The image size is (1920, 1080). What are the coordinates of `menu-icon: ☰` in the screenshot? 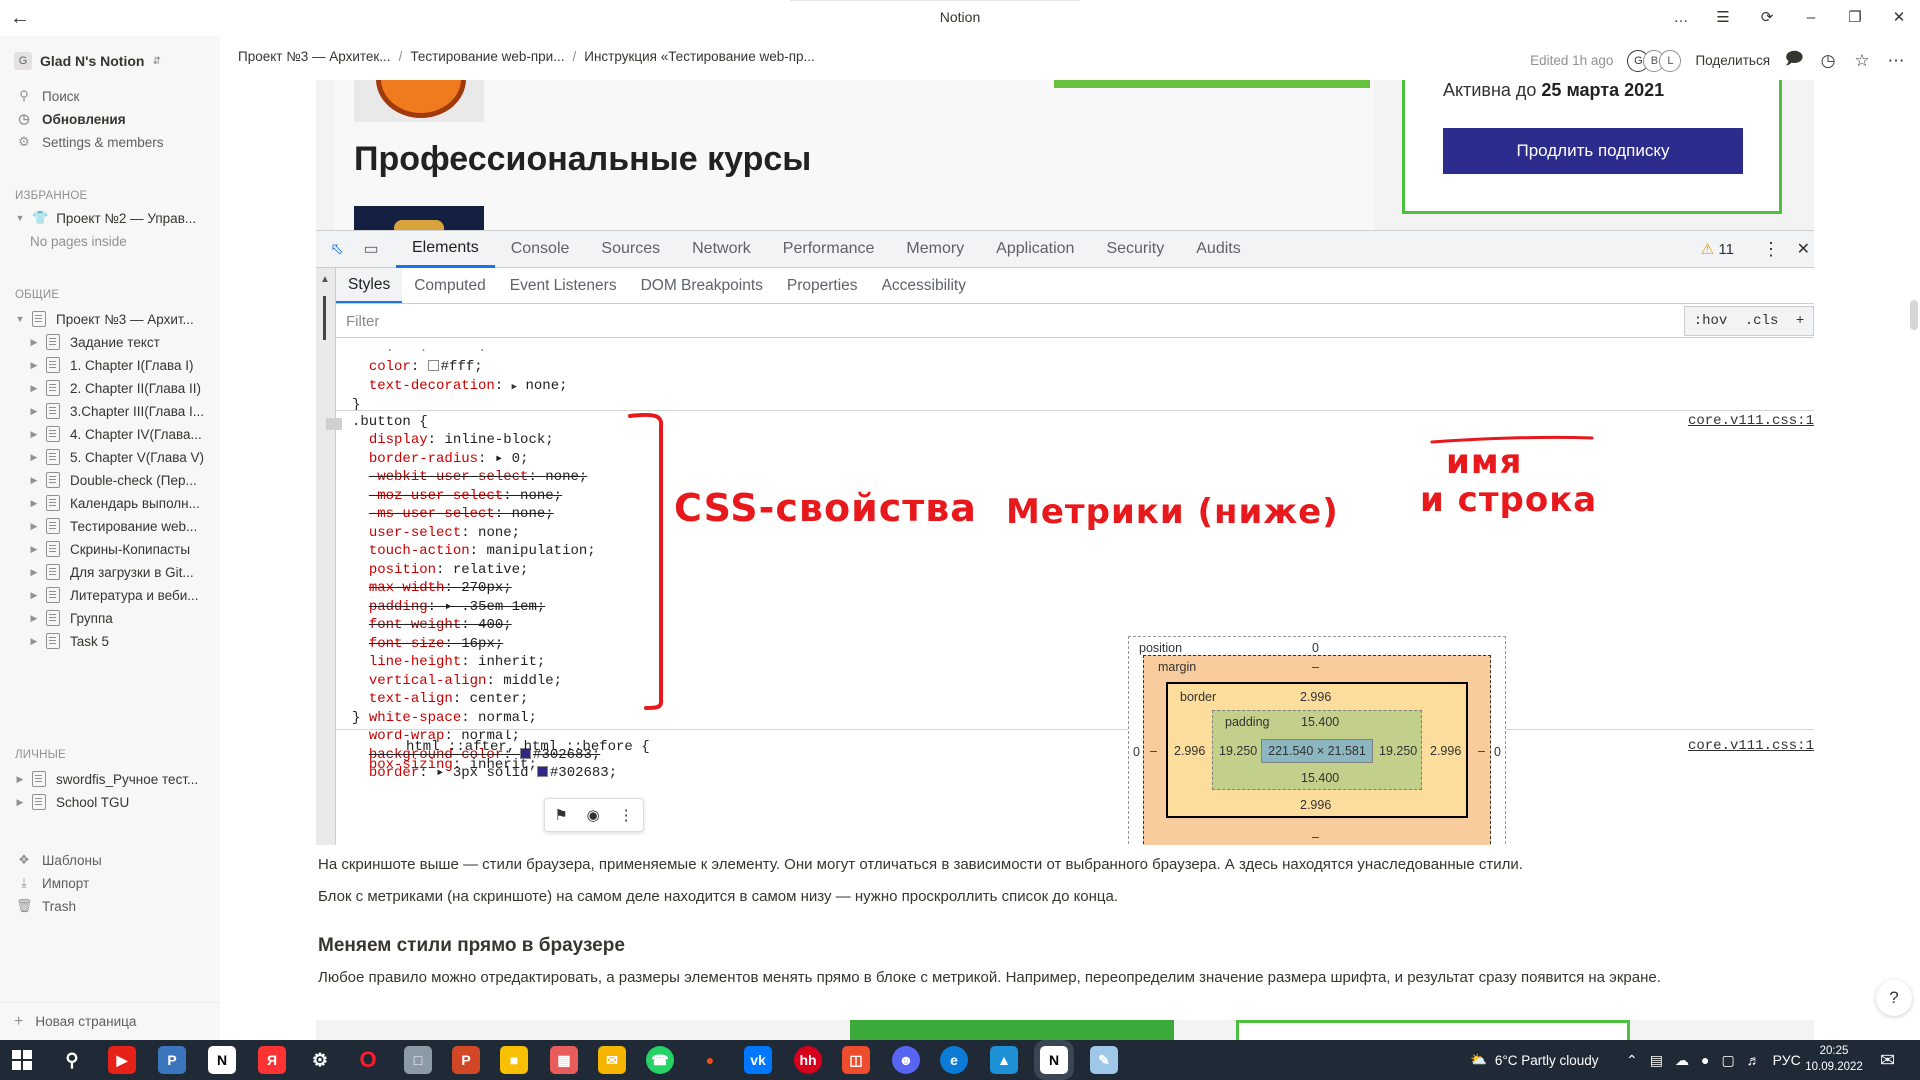 It's located at (1723, 18).